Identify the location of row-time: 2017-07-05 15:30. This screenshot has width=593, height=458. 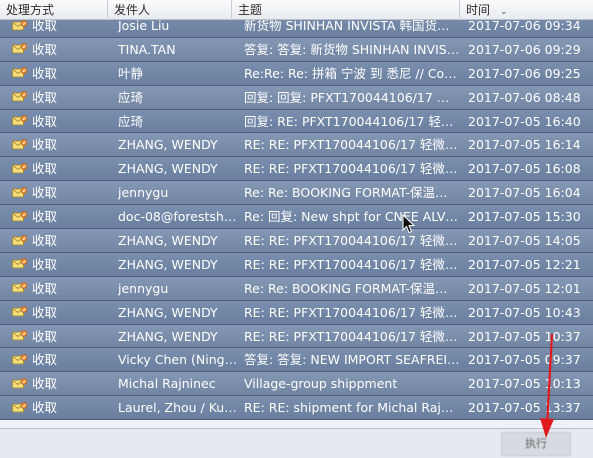
(524, 217).